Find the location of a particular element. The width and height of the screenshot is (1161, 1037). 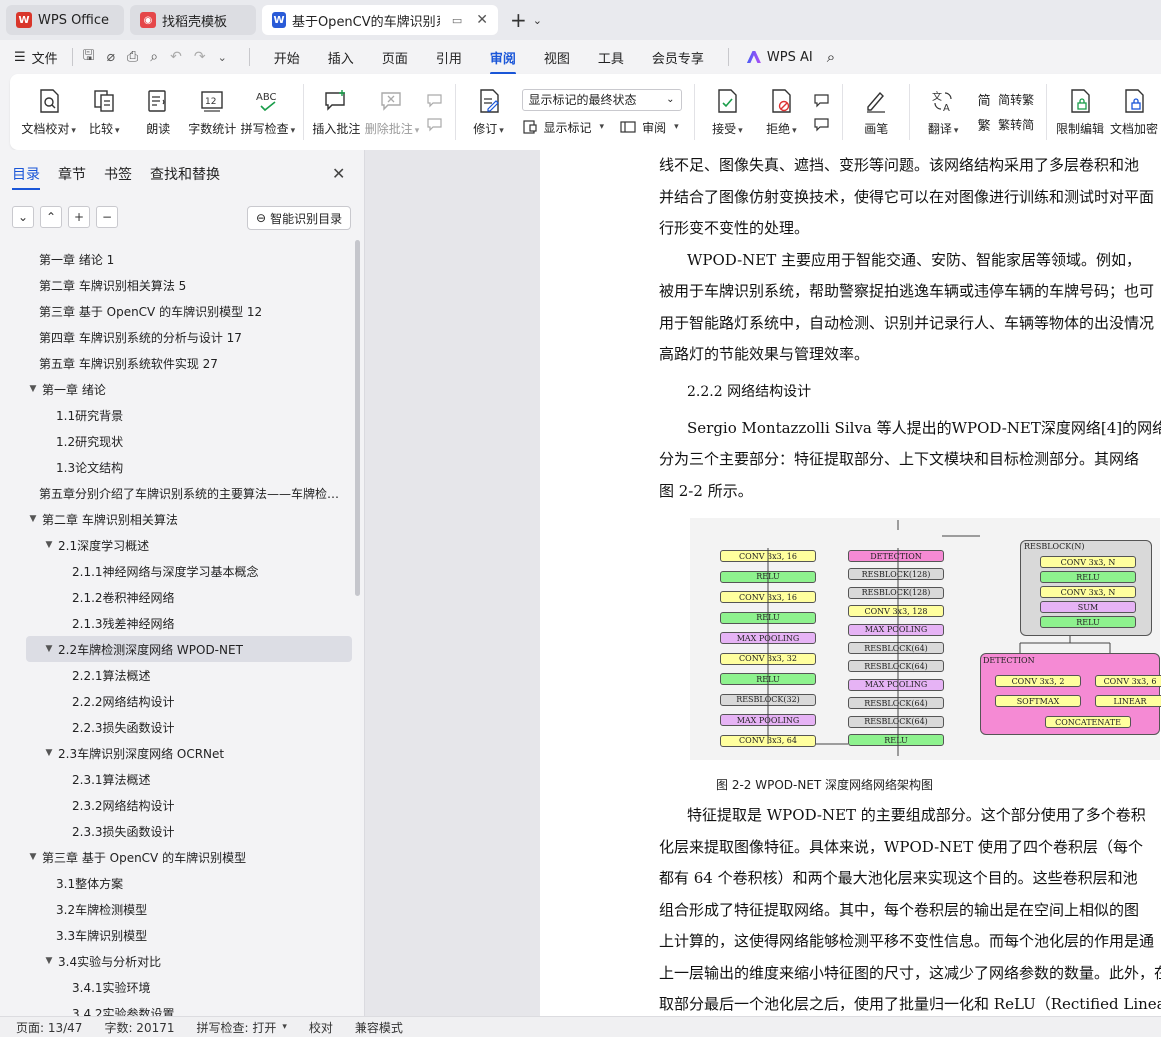

previous-comment-icon is located at coordinates (435, 100).